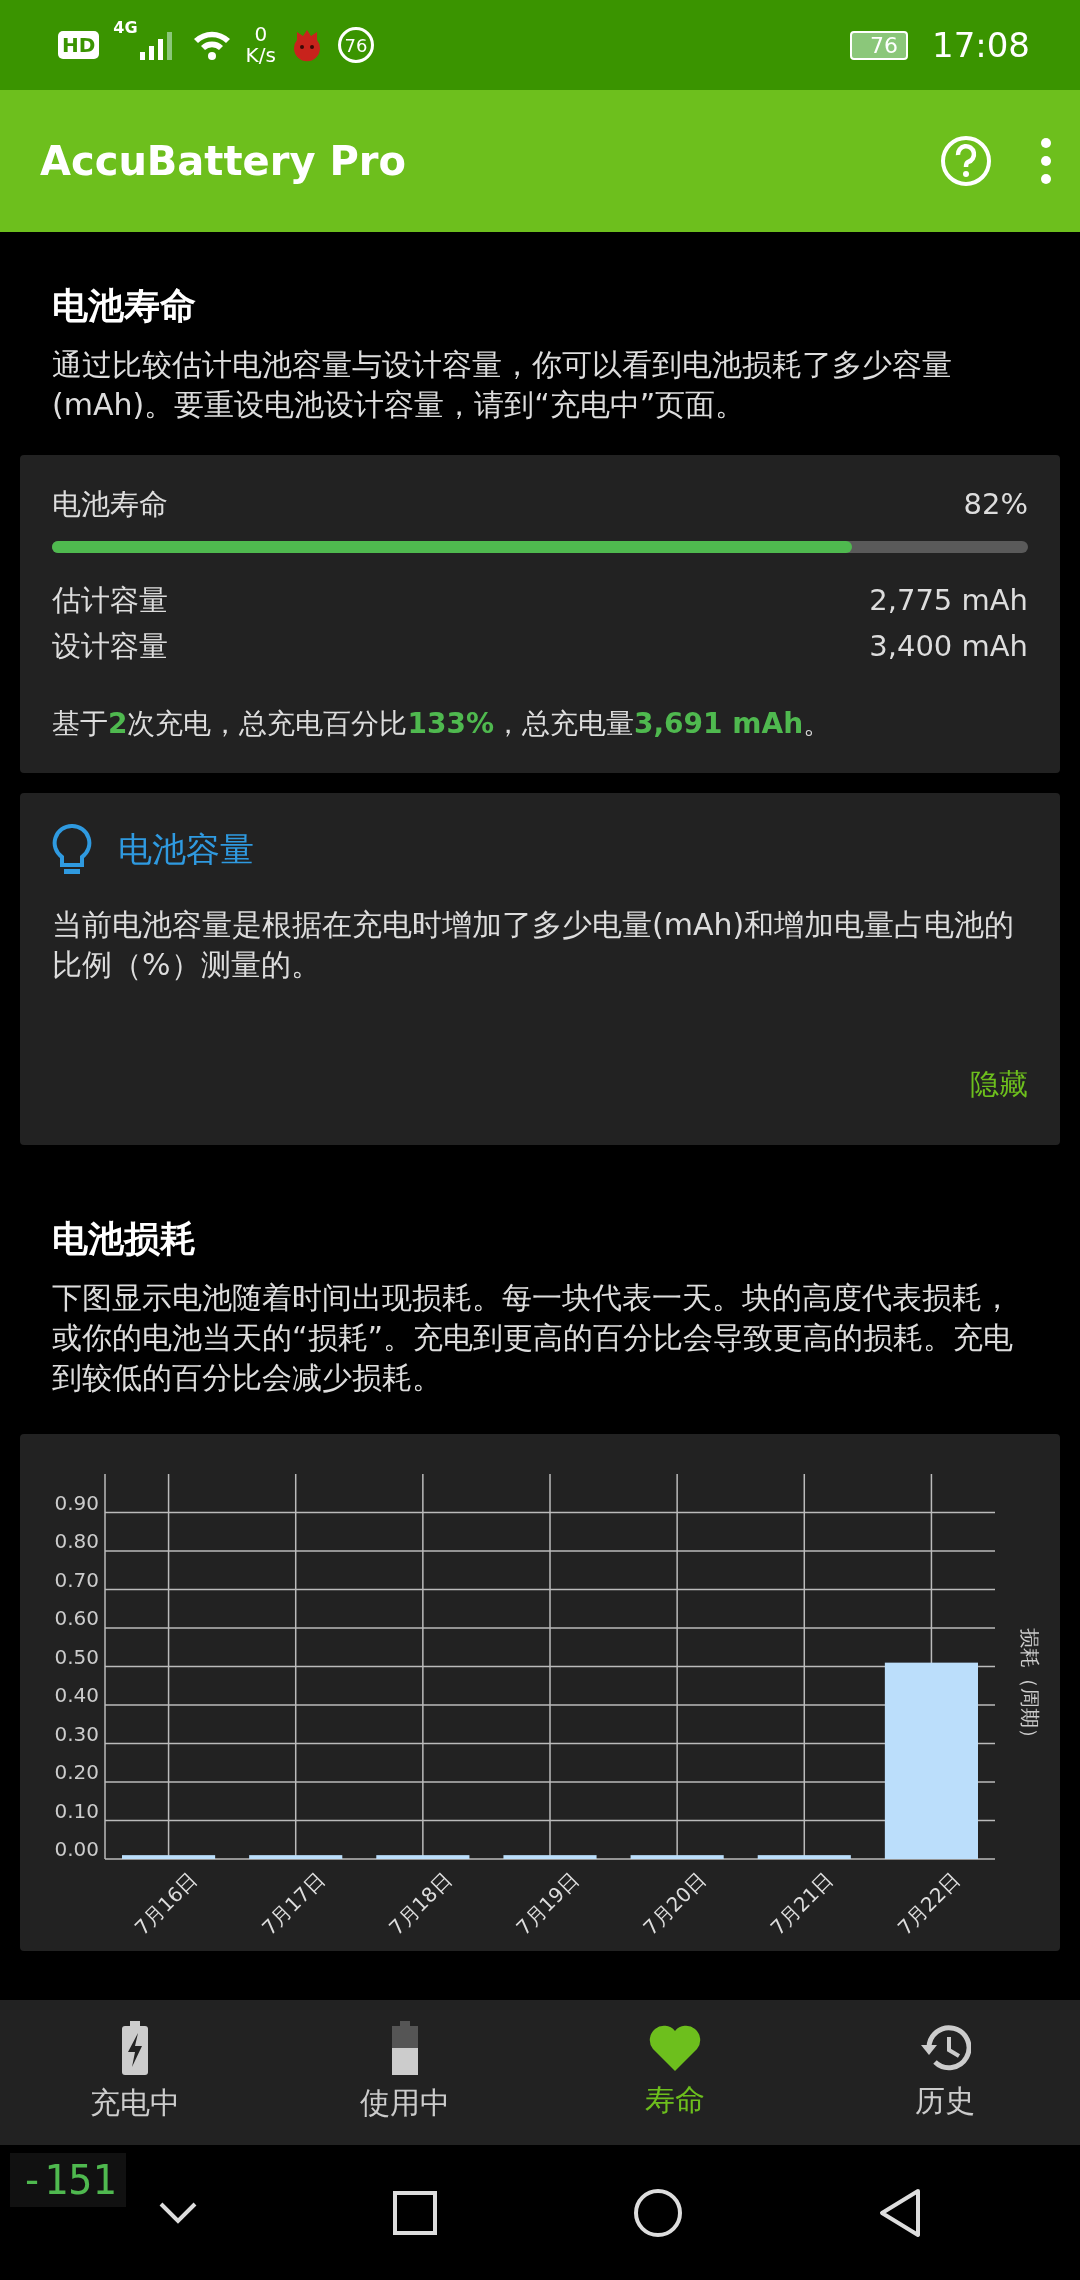  I want to click on x-tick-label: 7月20日, so click(674, 1903).